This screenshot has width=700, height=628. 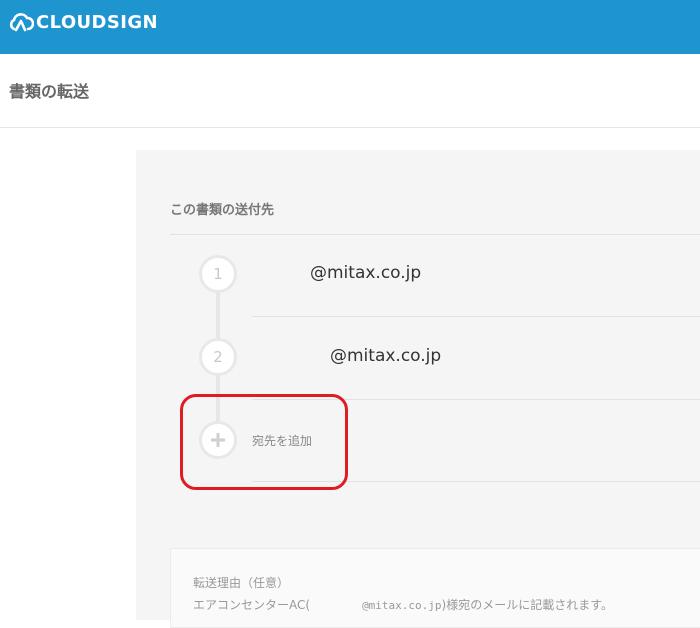 What do you see at coordinates (21, 22) in the screenshot?
I see `cloud-logo-icon` at bounding box center [21, 22].